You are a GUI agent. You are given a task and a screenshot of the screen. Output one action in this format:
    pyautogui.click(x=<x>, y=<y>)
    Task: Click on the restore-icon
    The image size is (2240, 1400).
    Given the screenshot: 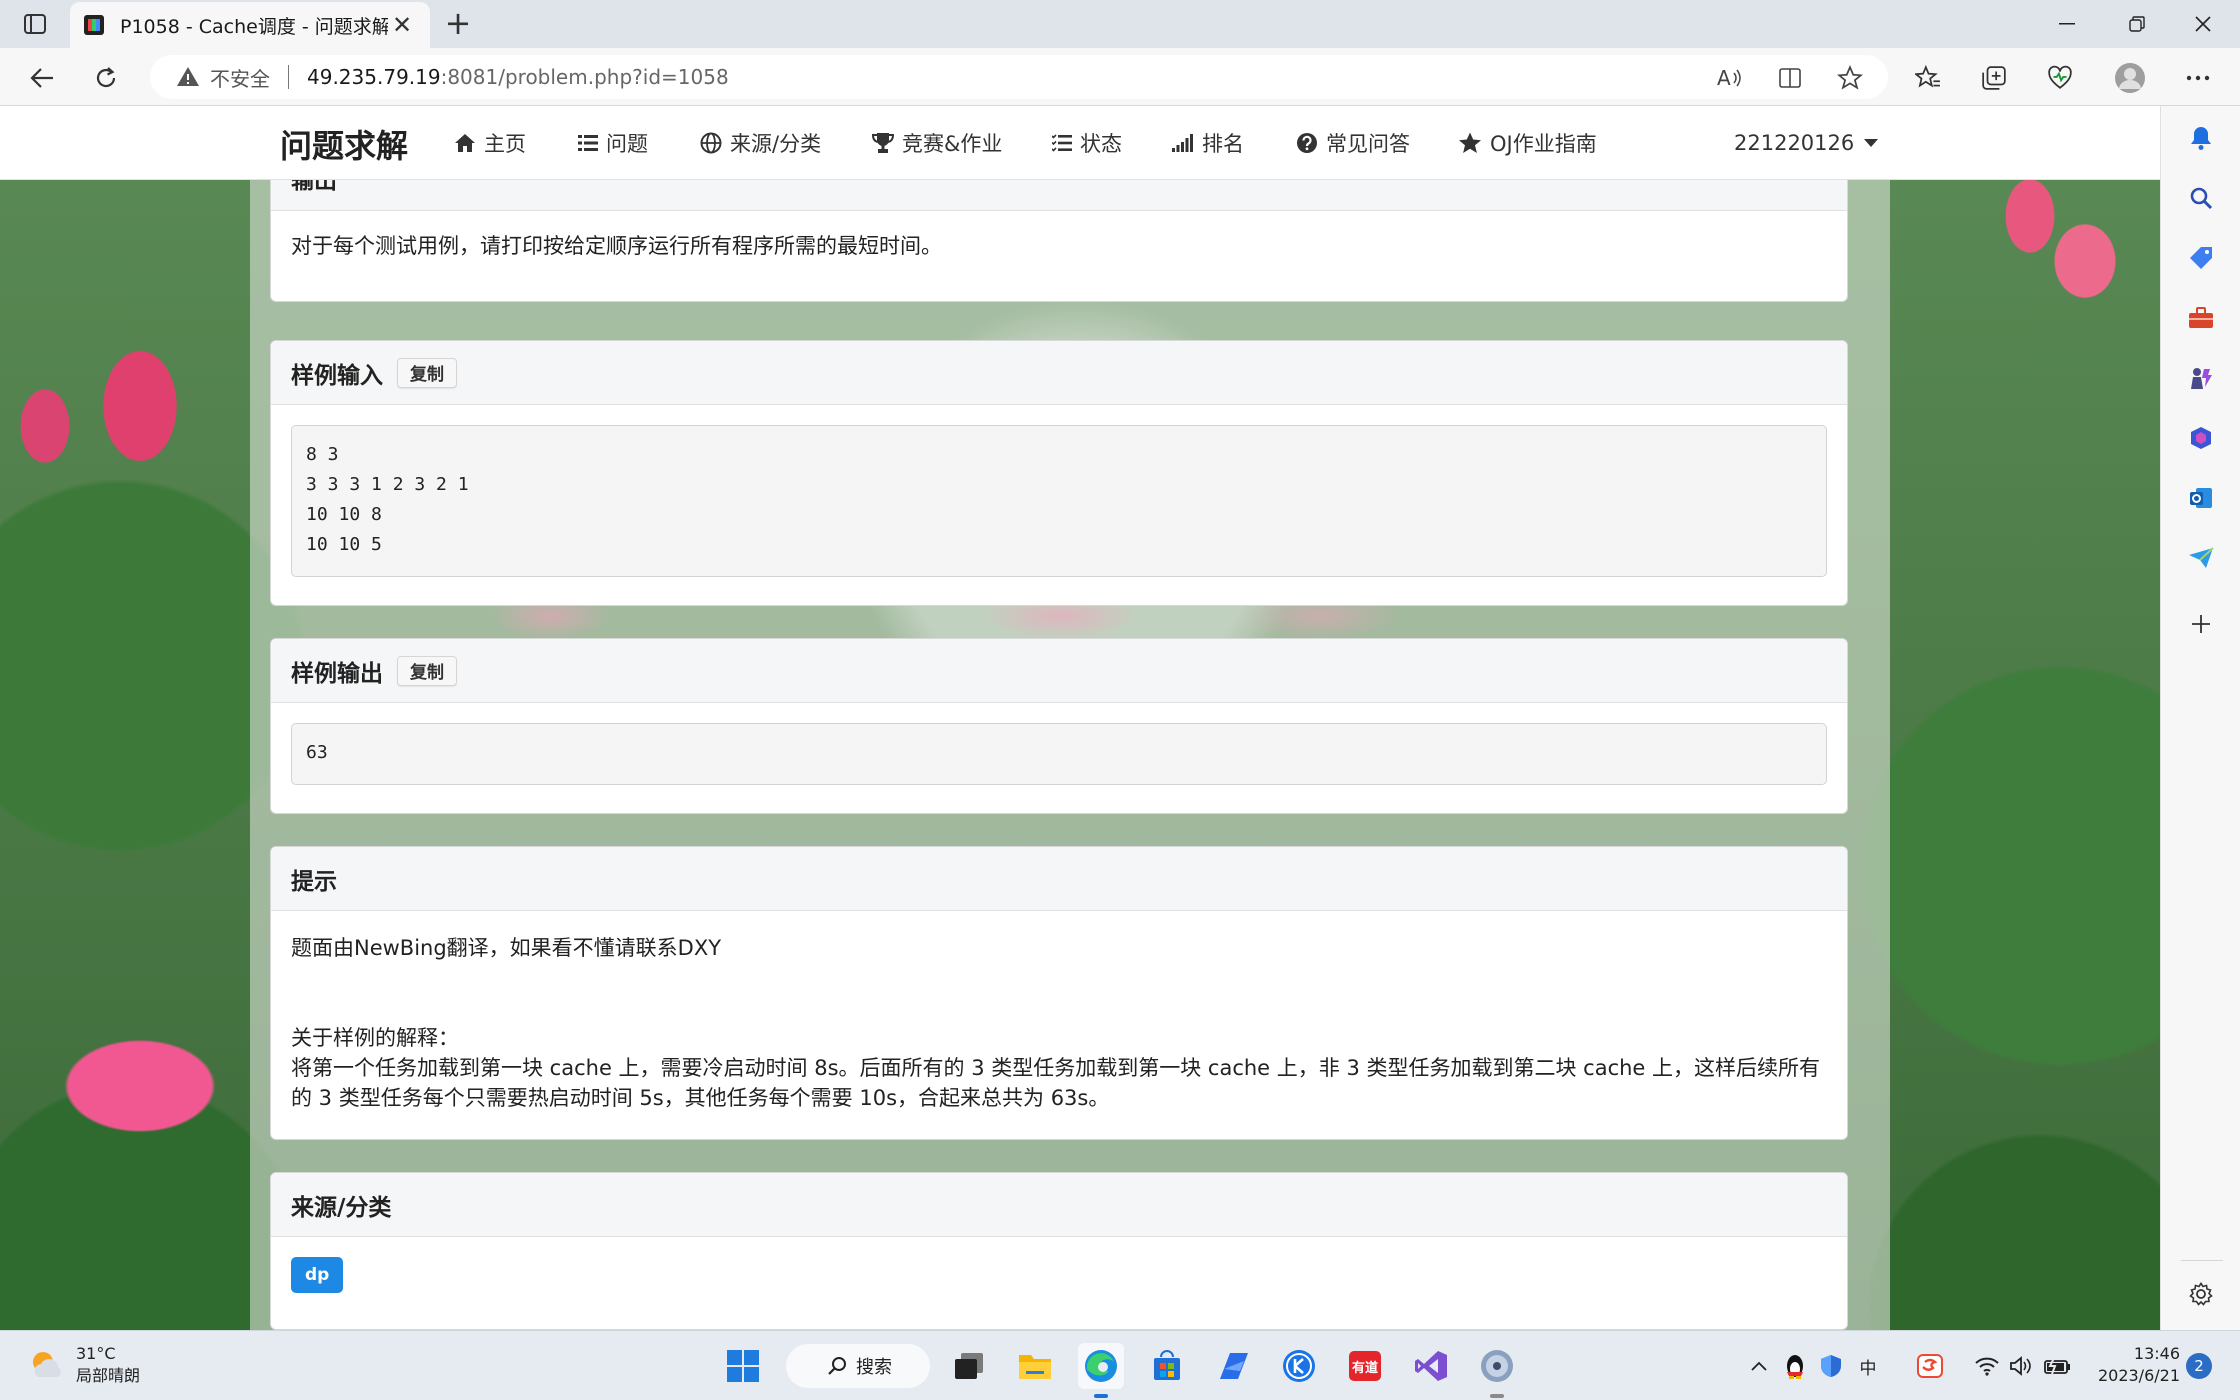 What is the action you would take?
    pyautogui.click(x=2137, y=24)
    